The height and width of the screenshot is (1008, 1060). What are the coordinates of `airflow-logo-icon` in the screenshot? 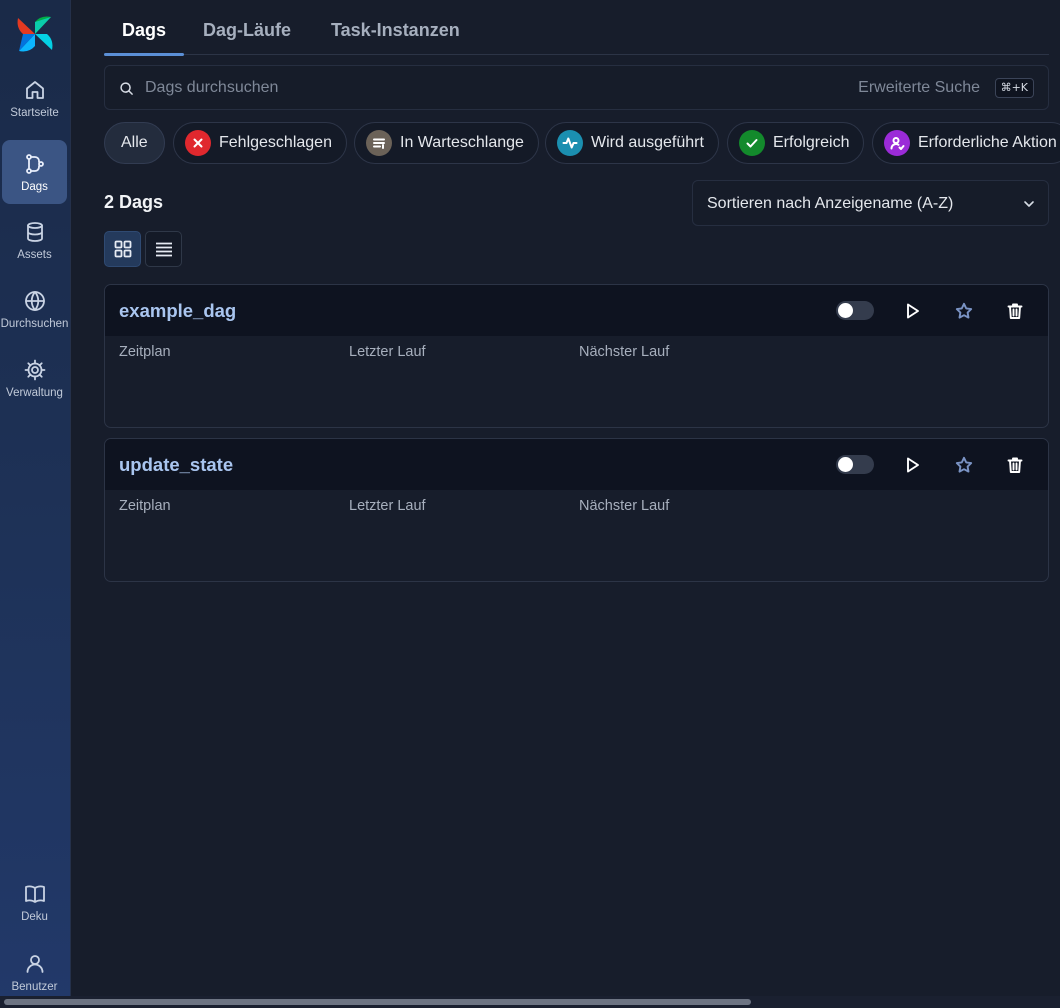 It's located at (35, 34).